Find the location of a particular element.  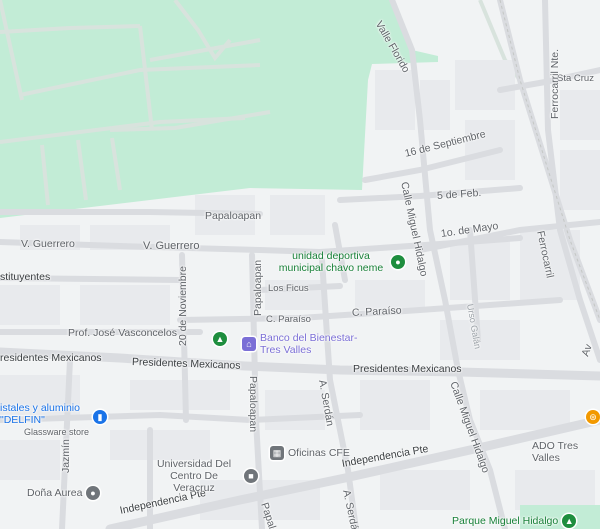

poi-label-ado: ADO Tres Valles is located at coordinates (555, 452).